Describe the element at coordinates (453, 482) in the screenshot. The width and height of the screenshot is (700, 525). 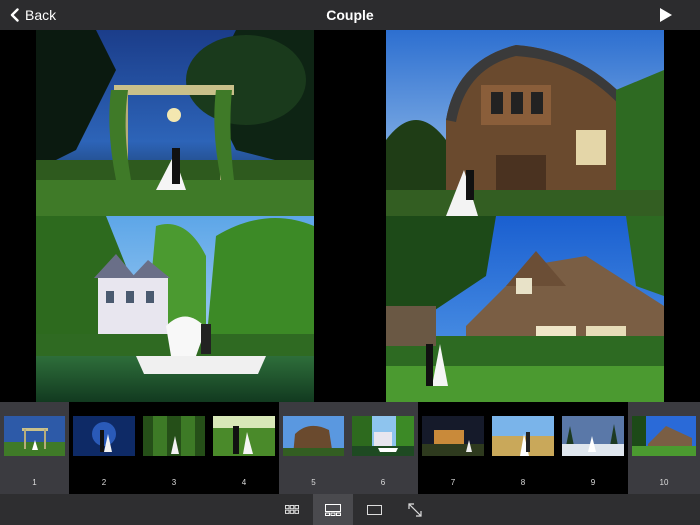
I see `thumbnail-number: 7` at that location.